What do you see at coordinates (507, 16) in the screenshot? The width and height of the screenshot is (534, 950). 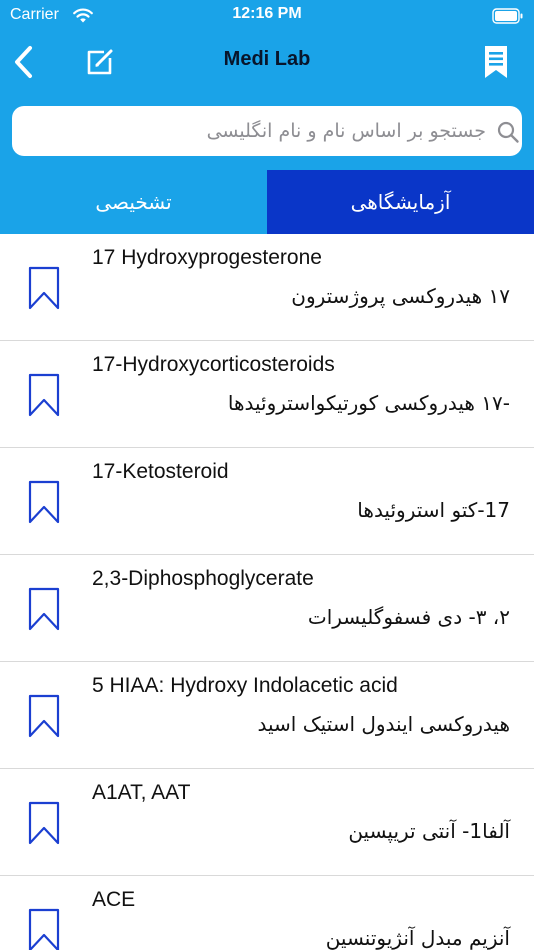 I see `battery-icon` at bounding box center [507, 16].